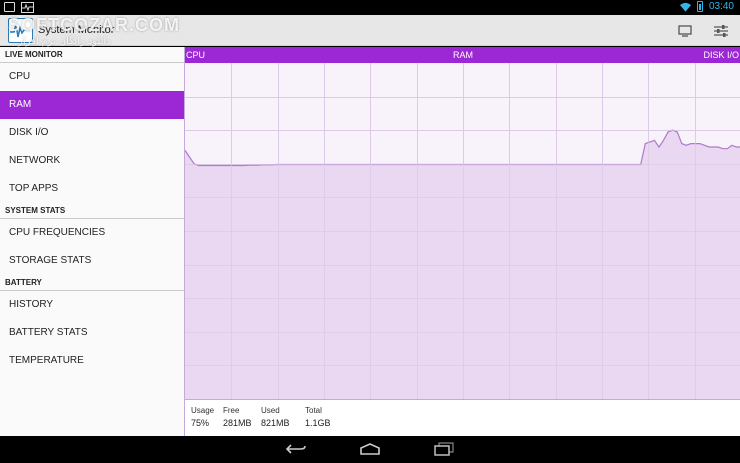  Describe the element at coordinates (92, 233) in the screenshot. I see `sidebar-item-cpu-frequencies: CPU FREQUENCIES` at that location.